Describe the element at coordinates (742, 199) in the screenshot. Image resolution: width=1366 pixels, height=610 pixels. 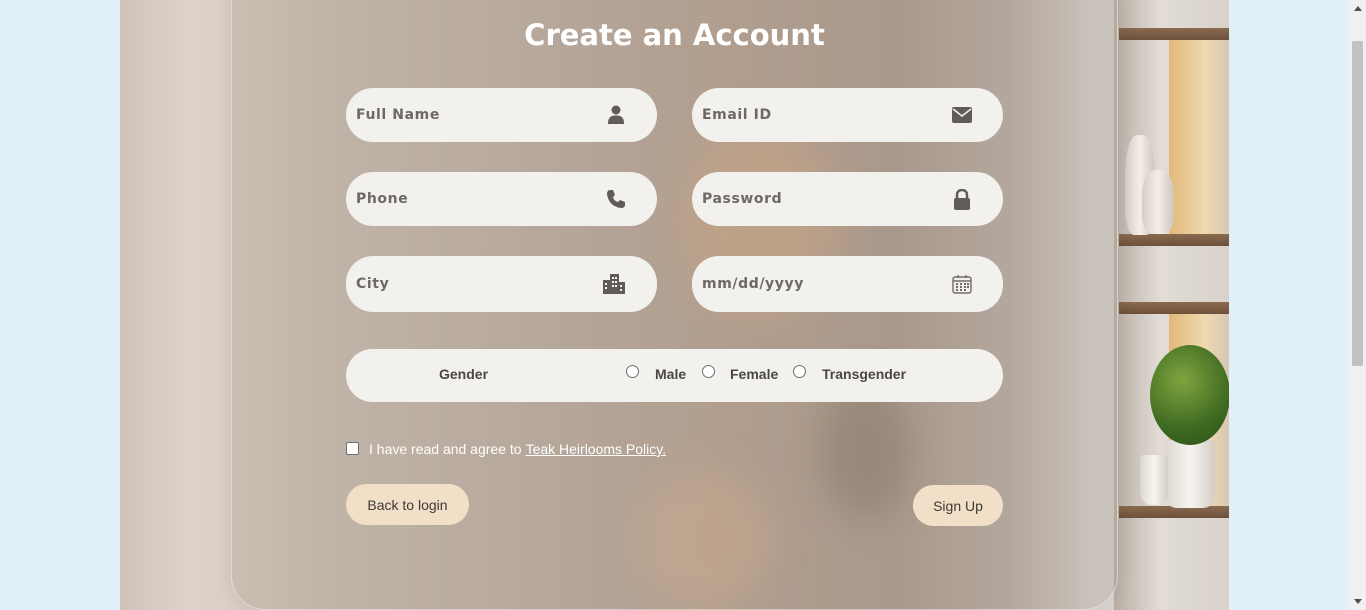
I see `password-placeholder: Password` at that location.